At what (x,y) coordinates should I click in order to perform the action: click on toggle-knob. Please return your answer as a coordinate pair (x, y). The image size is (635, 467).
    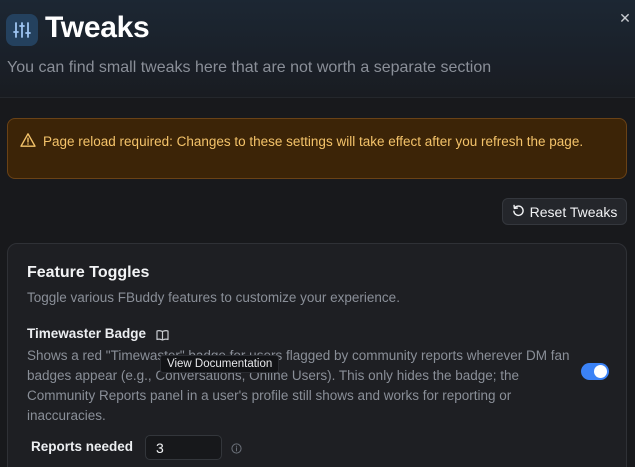
    Looking at the image, I should click on (600, 371).